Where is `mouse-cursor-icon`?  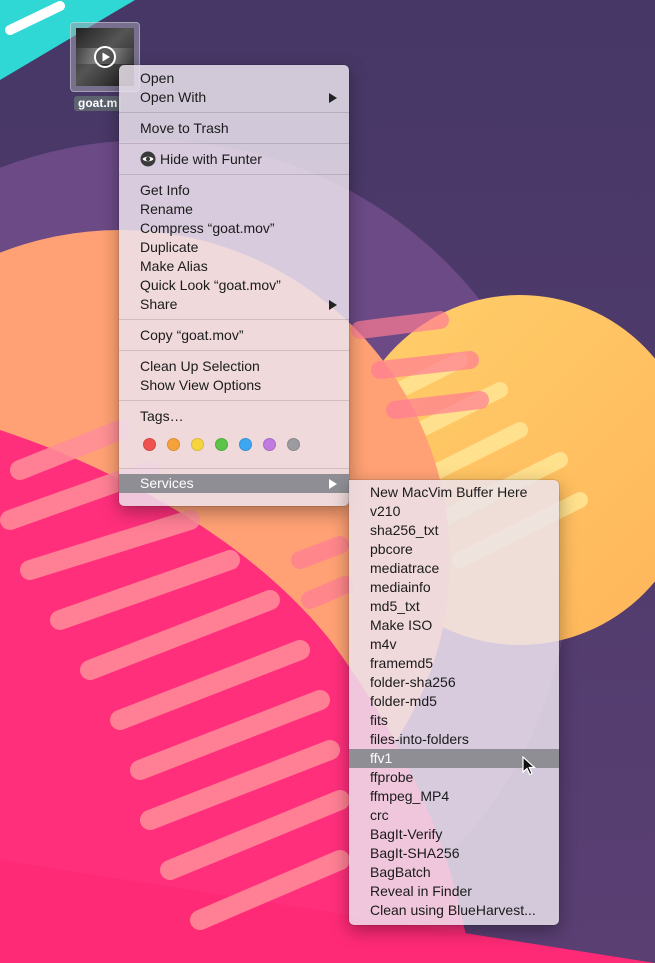
mouse-cursor-icon is located at coordinates (529, 766).